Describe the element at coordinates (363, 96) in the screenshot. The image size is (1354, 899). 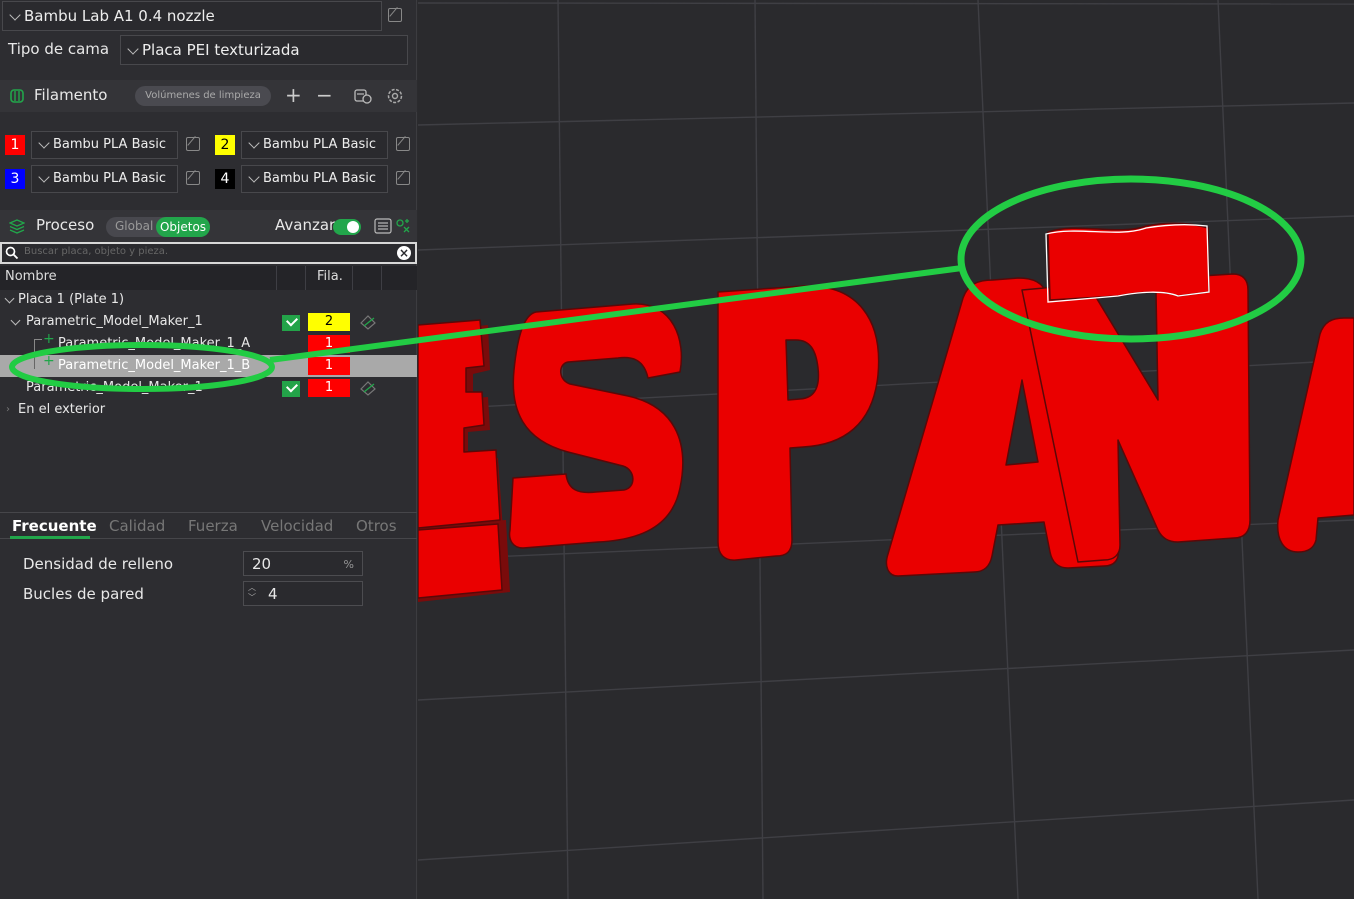
I see `sync-filament-icon` at that location.